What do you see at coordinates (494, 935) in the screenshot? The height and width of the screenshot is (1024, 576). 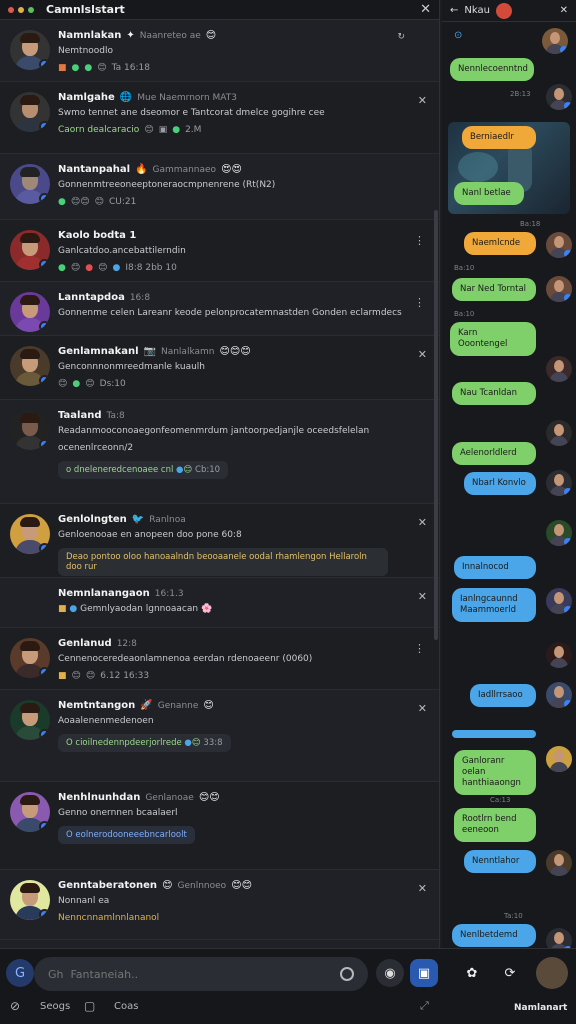 I see `chat-bubble: Nenlbetdemd` at bounding box center [494, 935].